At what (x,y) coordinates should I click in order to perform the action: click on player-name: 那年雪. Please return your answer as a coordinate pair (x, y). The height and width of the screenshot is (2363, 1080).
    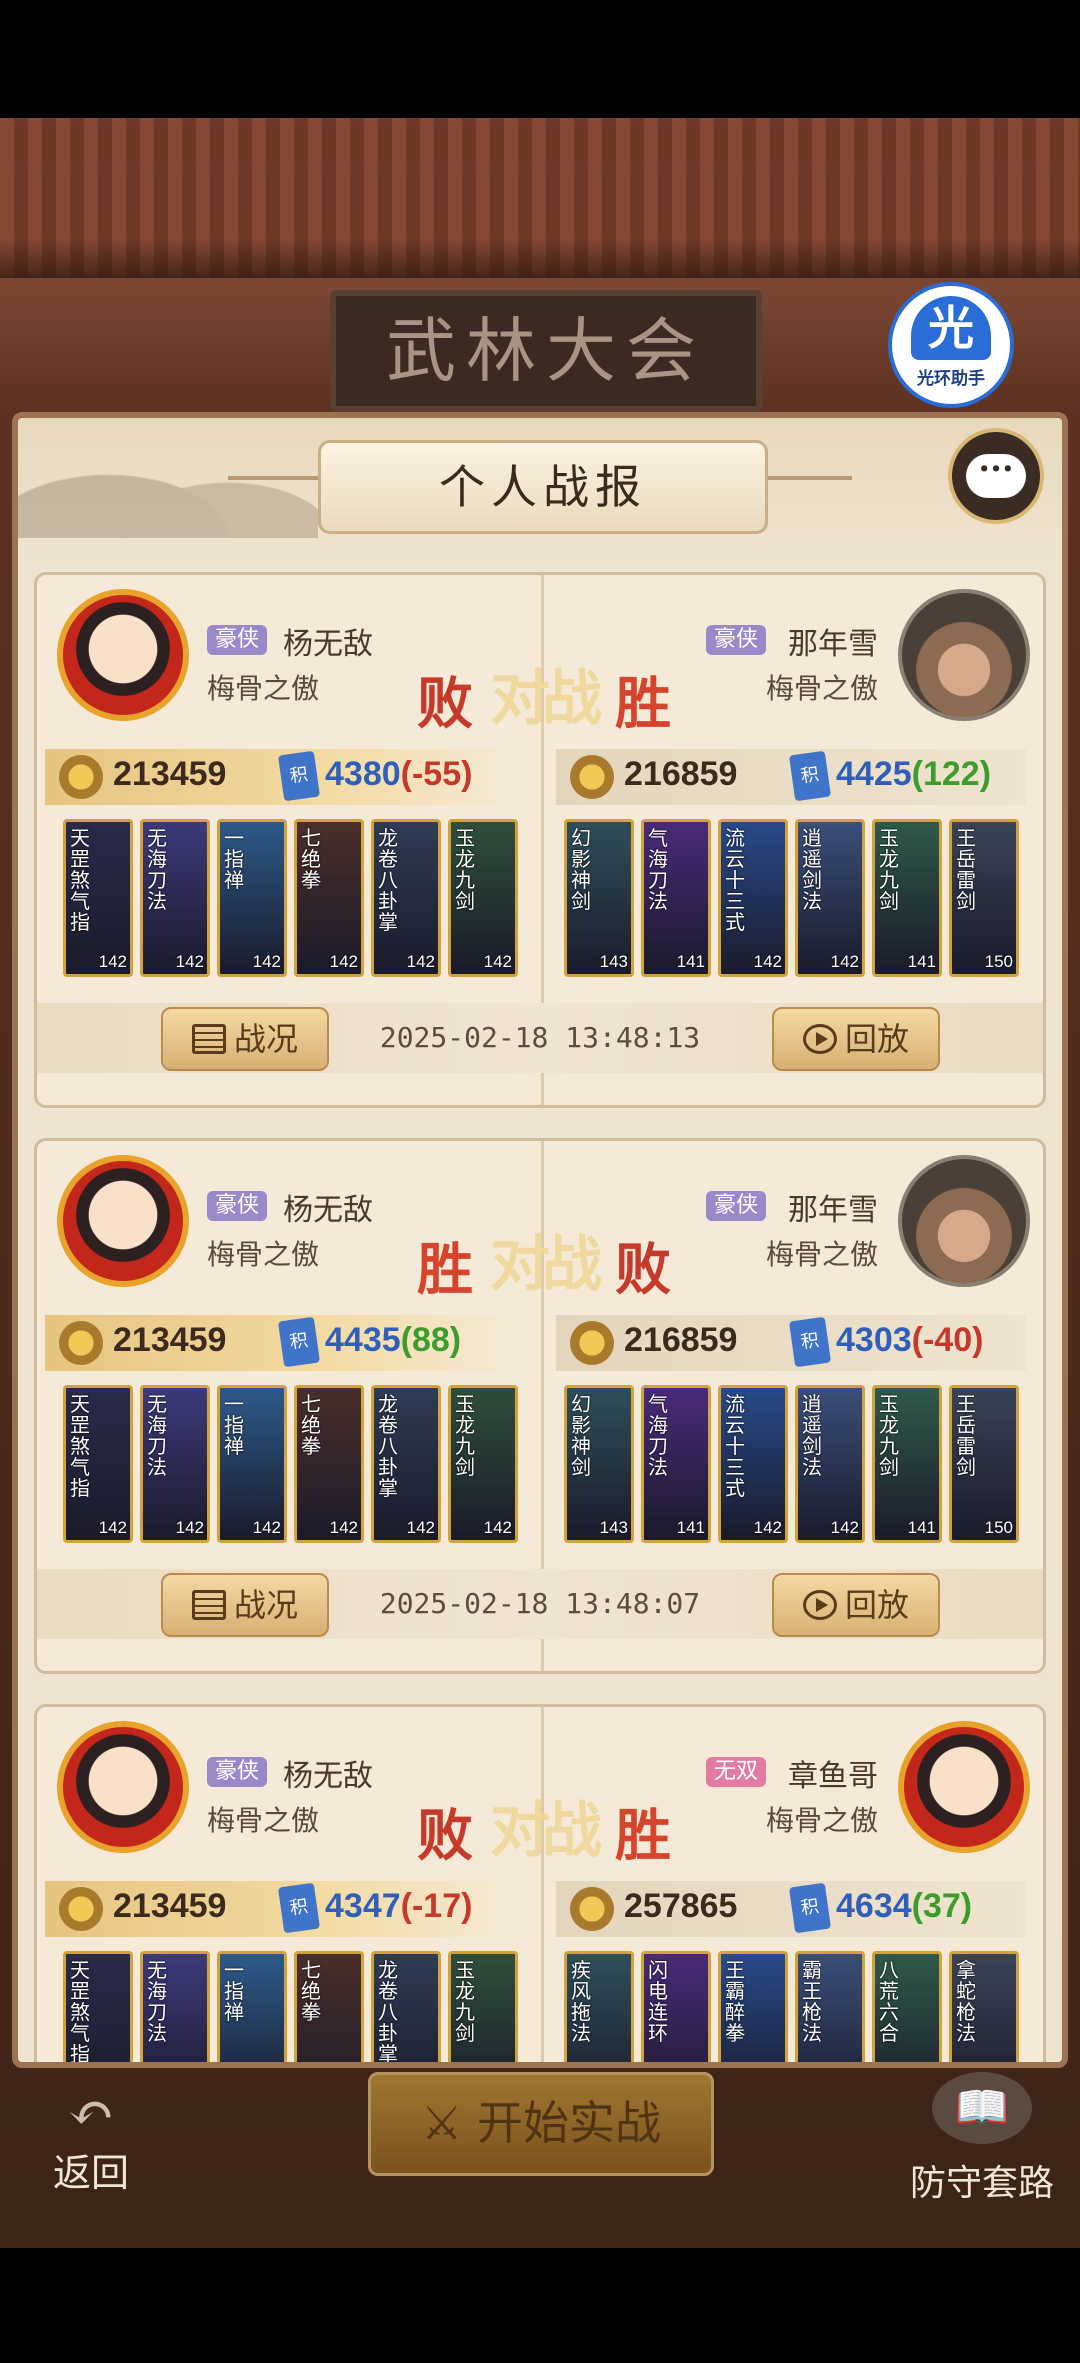
    Looking at the image, I should click on (833, 1210).